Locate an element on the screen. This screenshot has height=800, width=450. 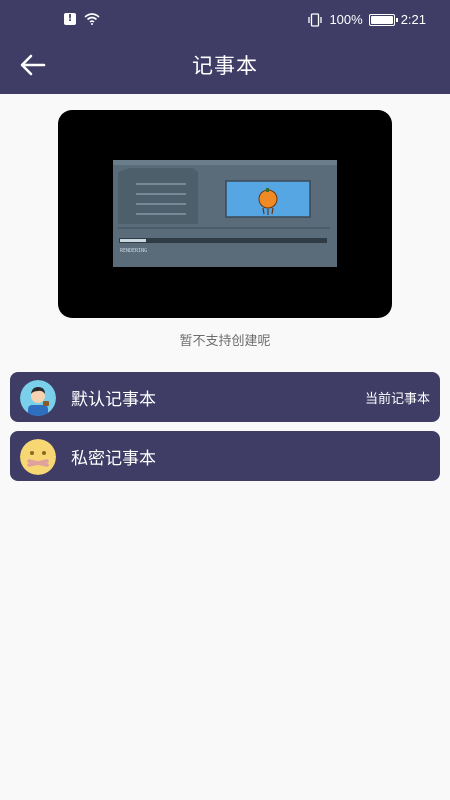
empty-message: 暂不支持创建呢 is located at coordinates (225, 341).